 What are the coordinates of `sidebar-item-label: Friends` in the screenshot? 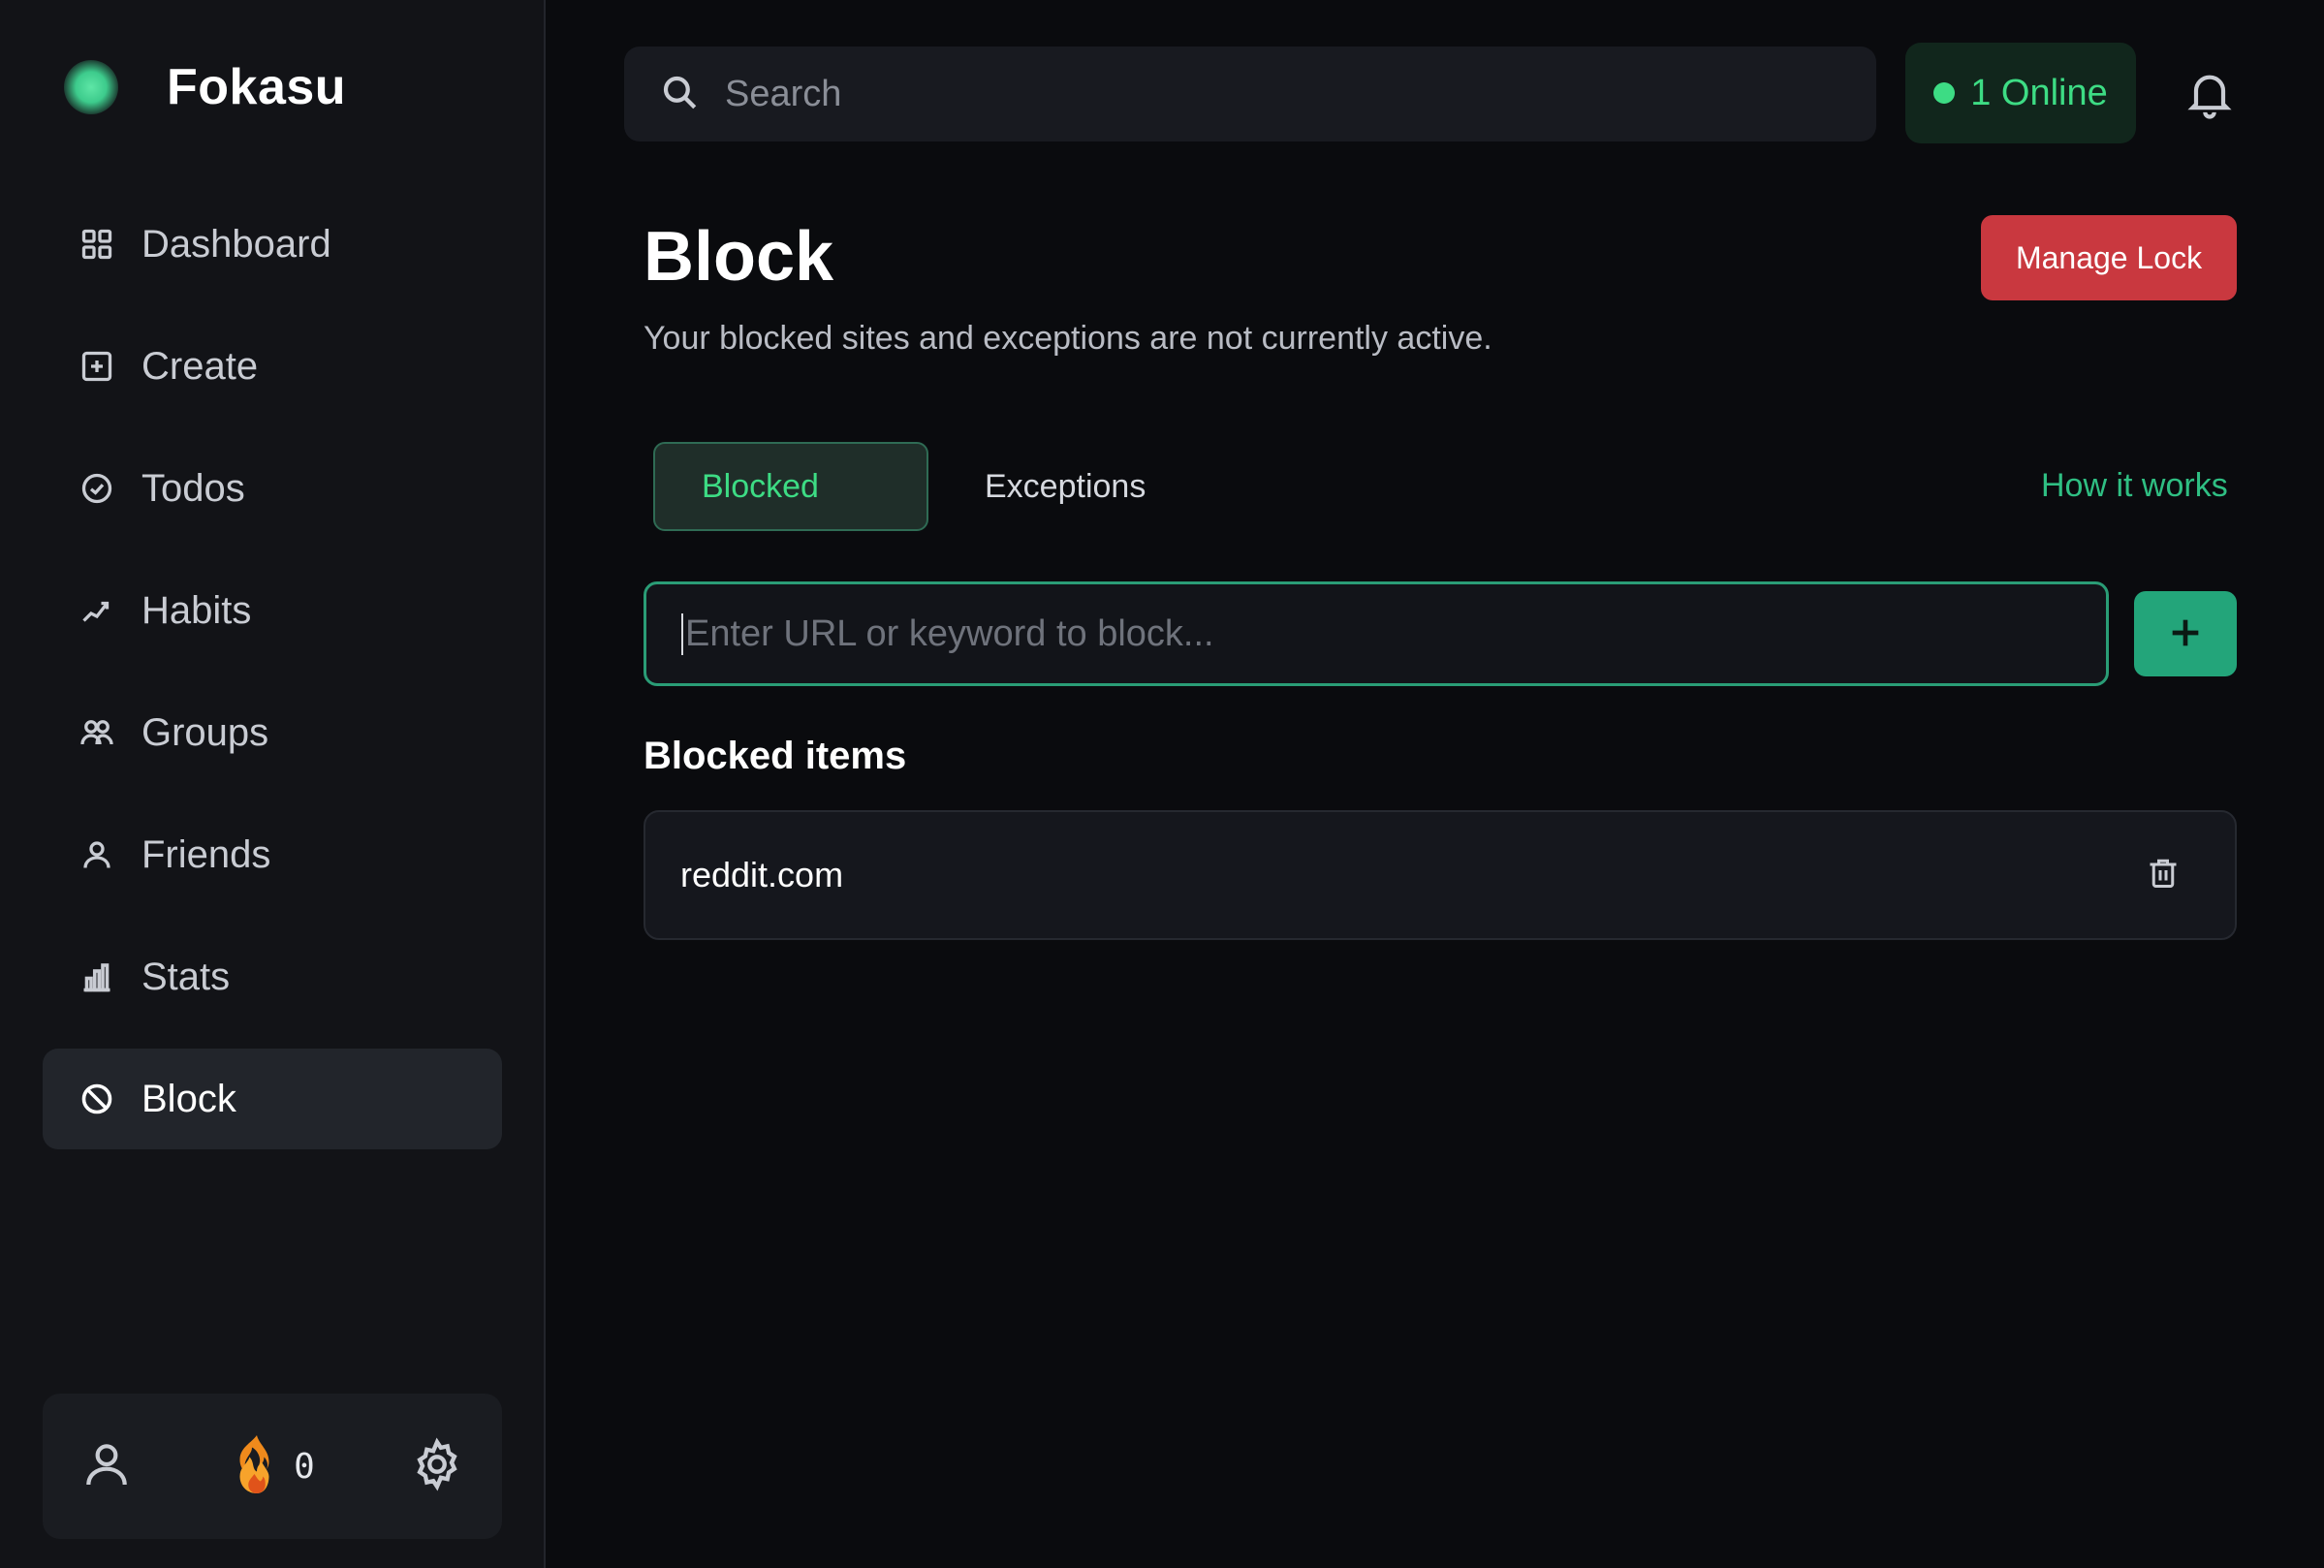 It's located at (206, 854).